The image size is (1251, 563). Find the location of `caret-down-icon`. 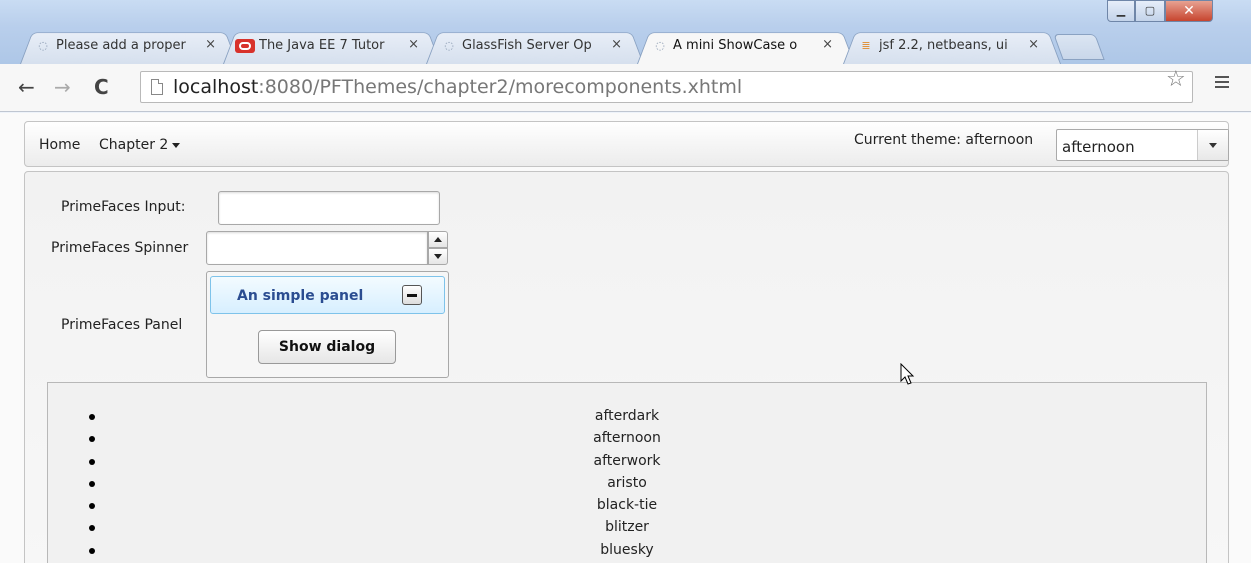

caret-down-icon is located at coordinates (176, 145).